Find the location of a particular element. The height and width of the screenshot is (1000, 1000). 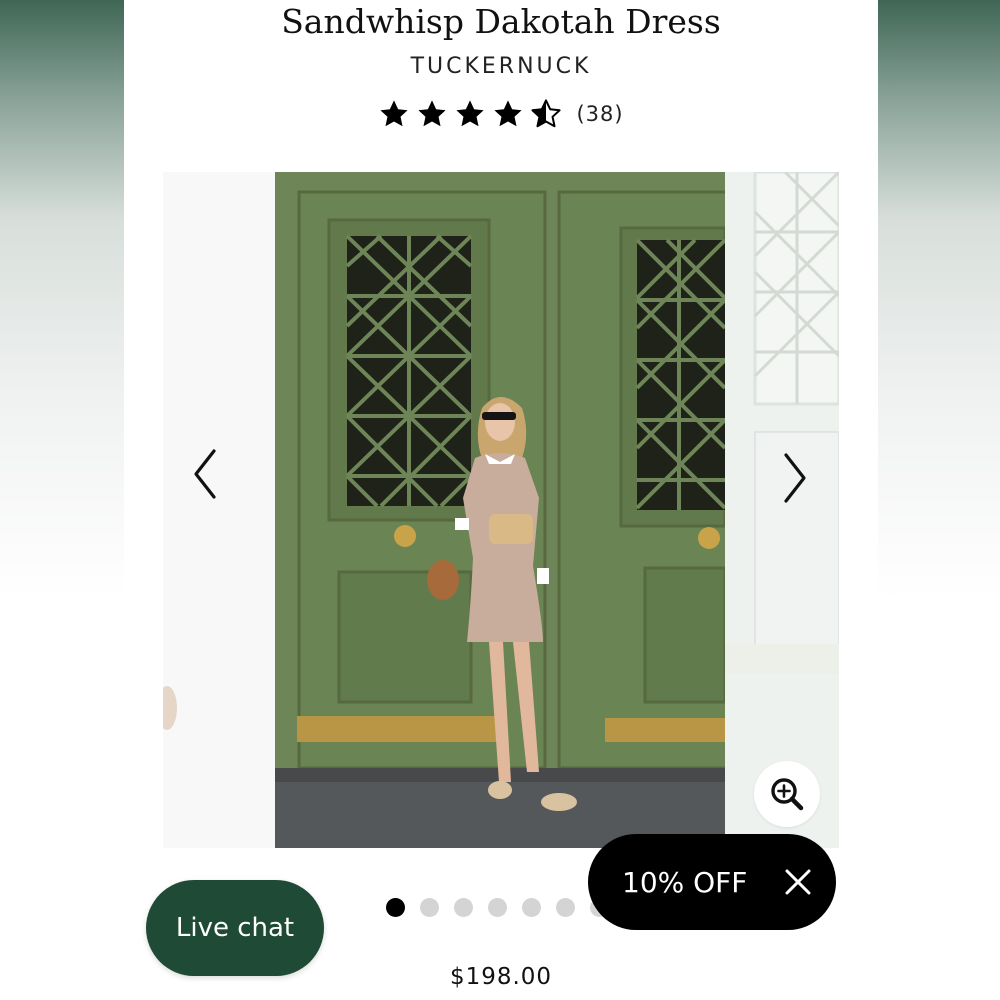

chevron-right-icon is located at coordinates (795, 478).